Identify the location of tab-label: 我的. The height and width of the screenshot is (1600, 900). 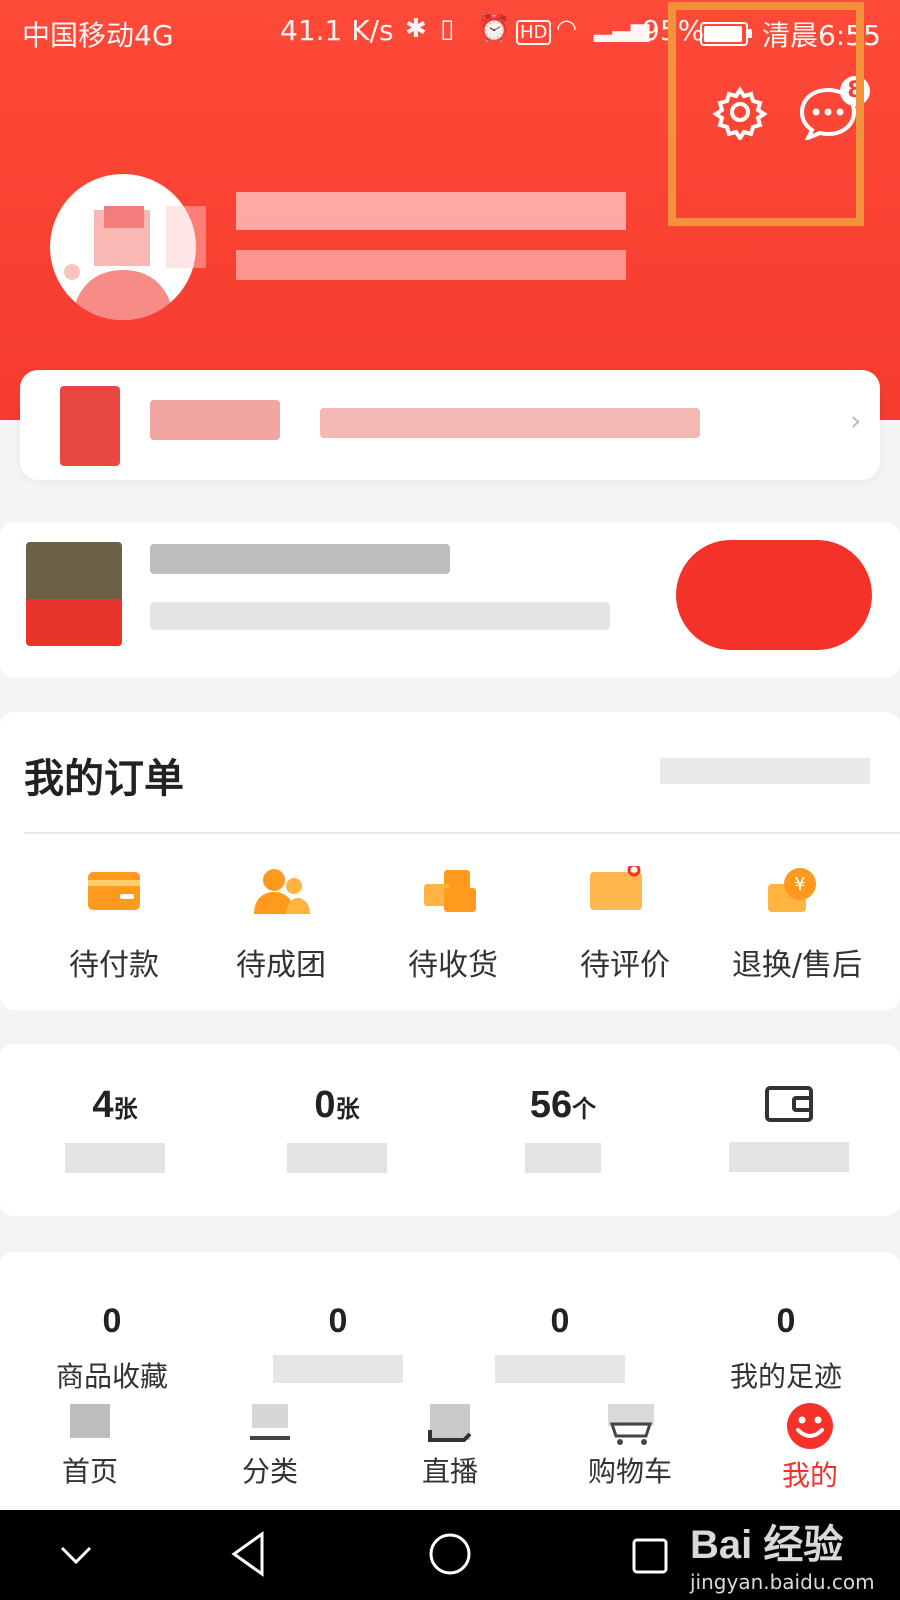
(809, 1475).